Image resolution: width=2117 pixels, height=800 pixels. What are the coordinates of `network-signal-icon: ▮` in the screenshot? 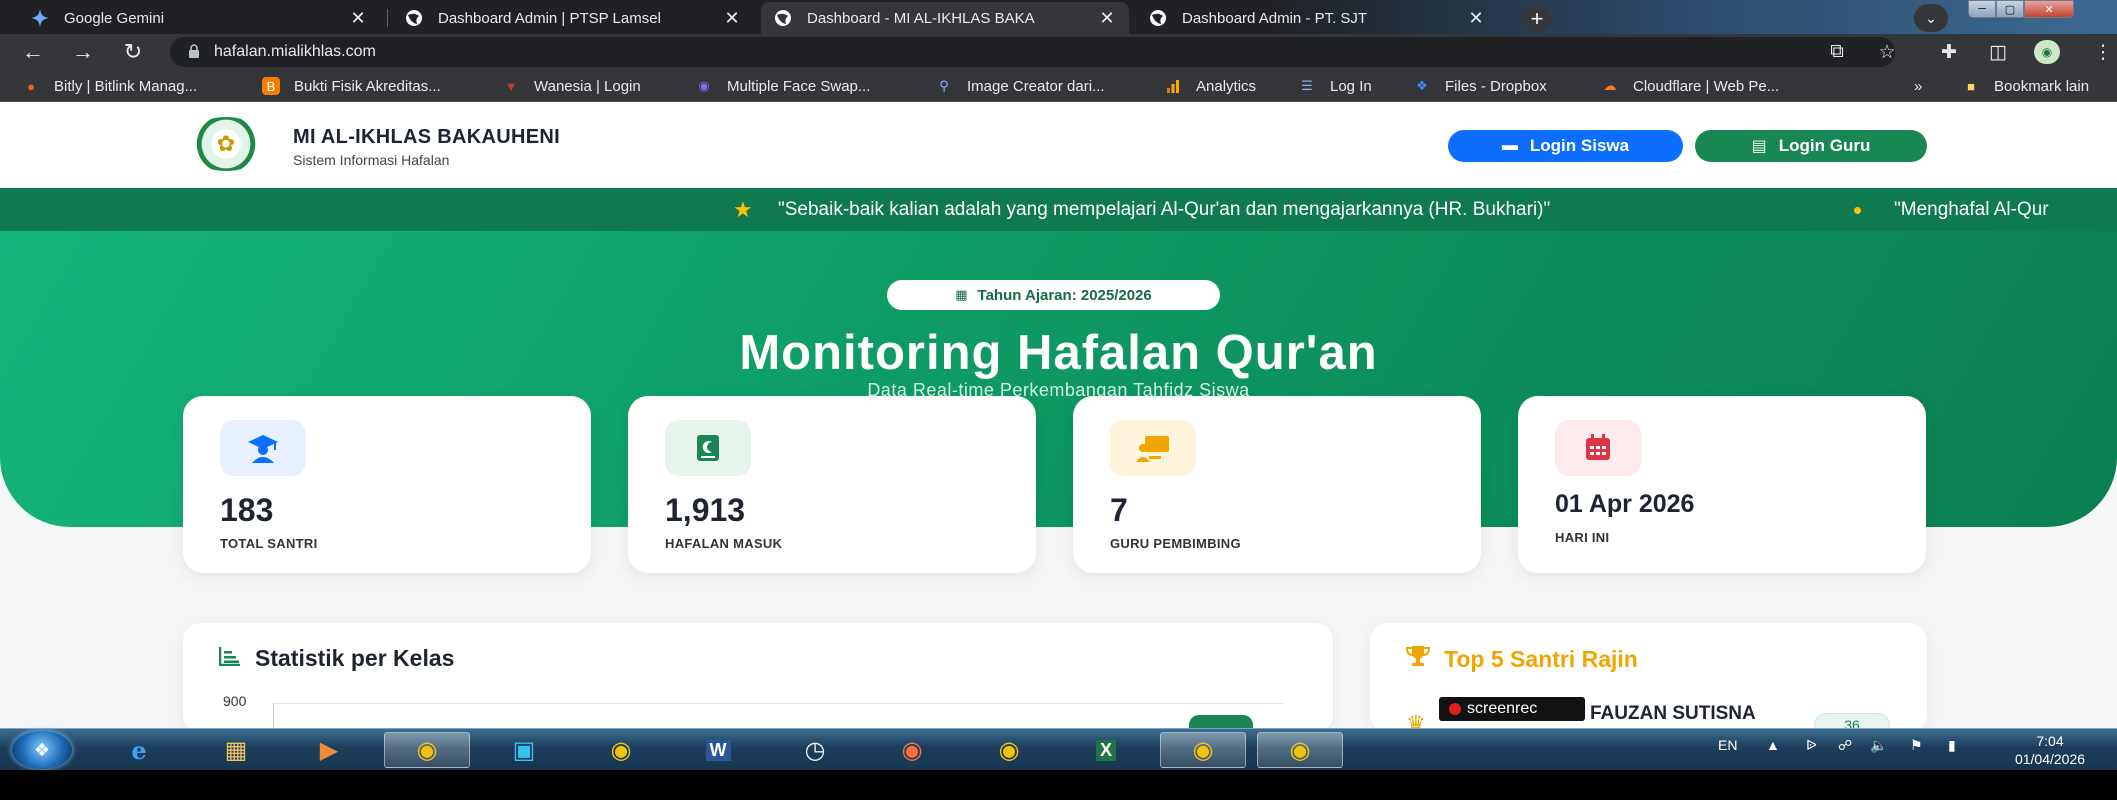 It's located at (1952, 745).